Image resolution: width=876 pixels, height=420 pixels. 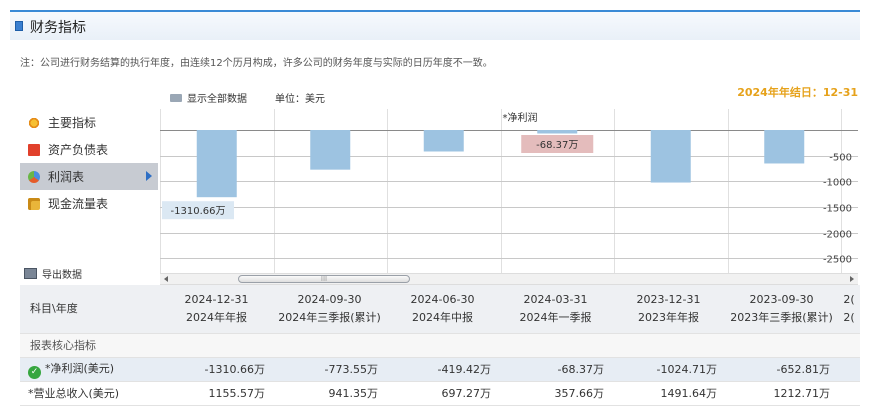 I want to click on column-header: 2(2(, so click(x=849, y=309).